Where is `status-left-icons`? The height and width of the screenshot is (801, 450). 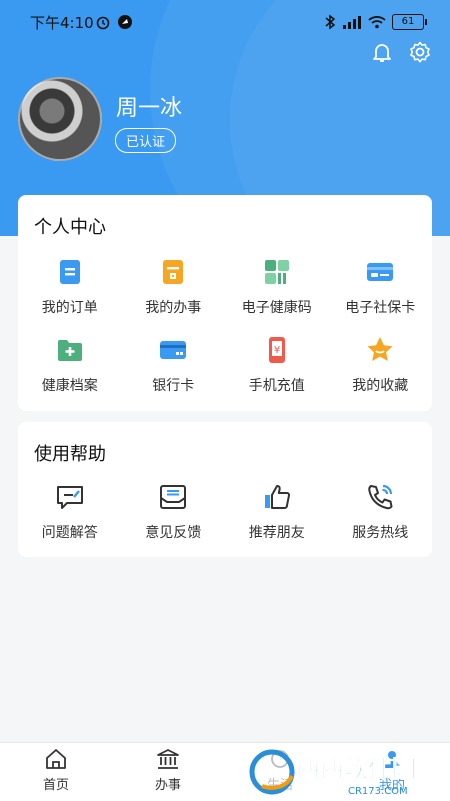 status-left-icons is located at coordinates (114, 22).